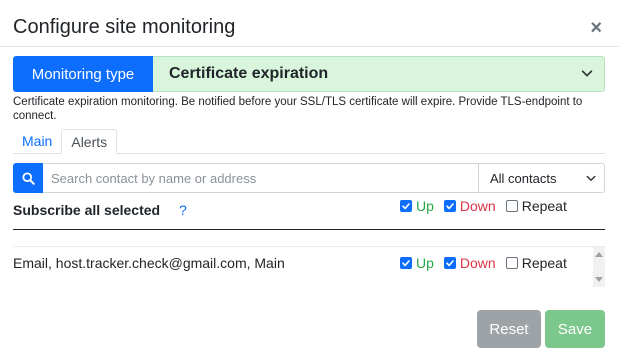  I want to click on search-icon, so click(28, 178).